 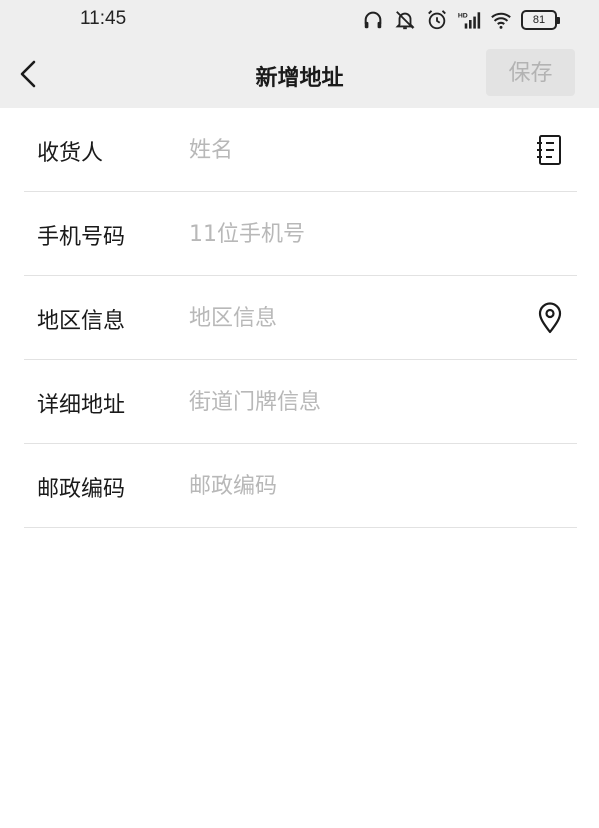 What do you see at coordinates (354, 150) in the screenshot?
I see `recipient-name-input` at bounding box center [354, 150].